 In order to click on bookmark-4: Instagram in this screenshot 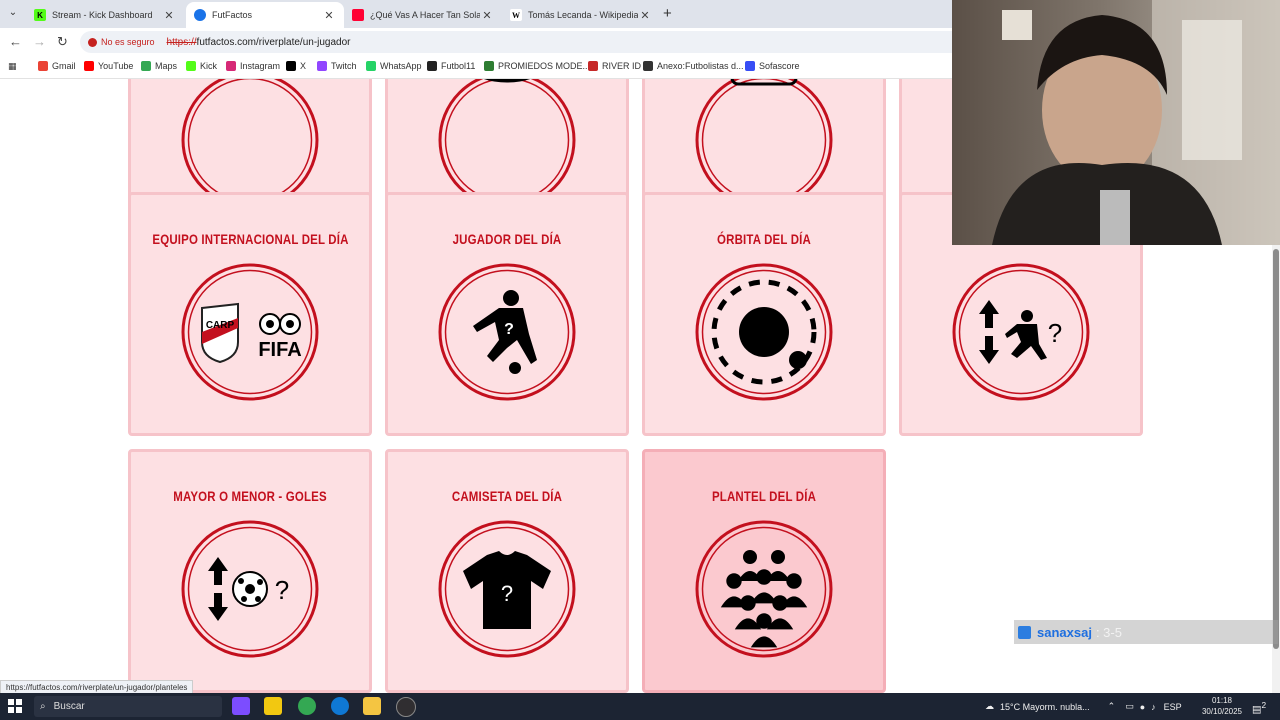, I will do `click(253, 66)`.